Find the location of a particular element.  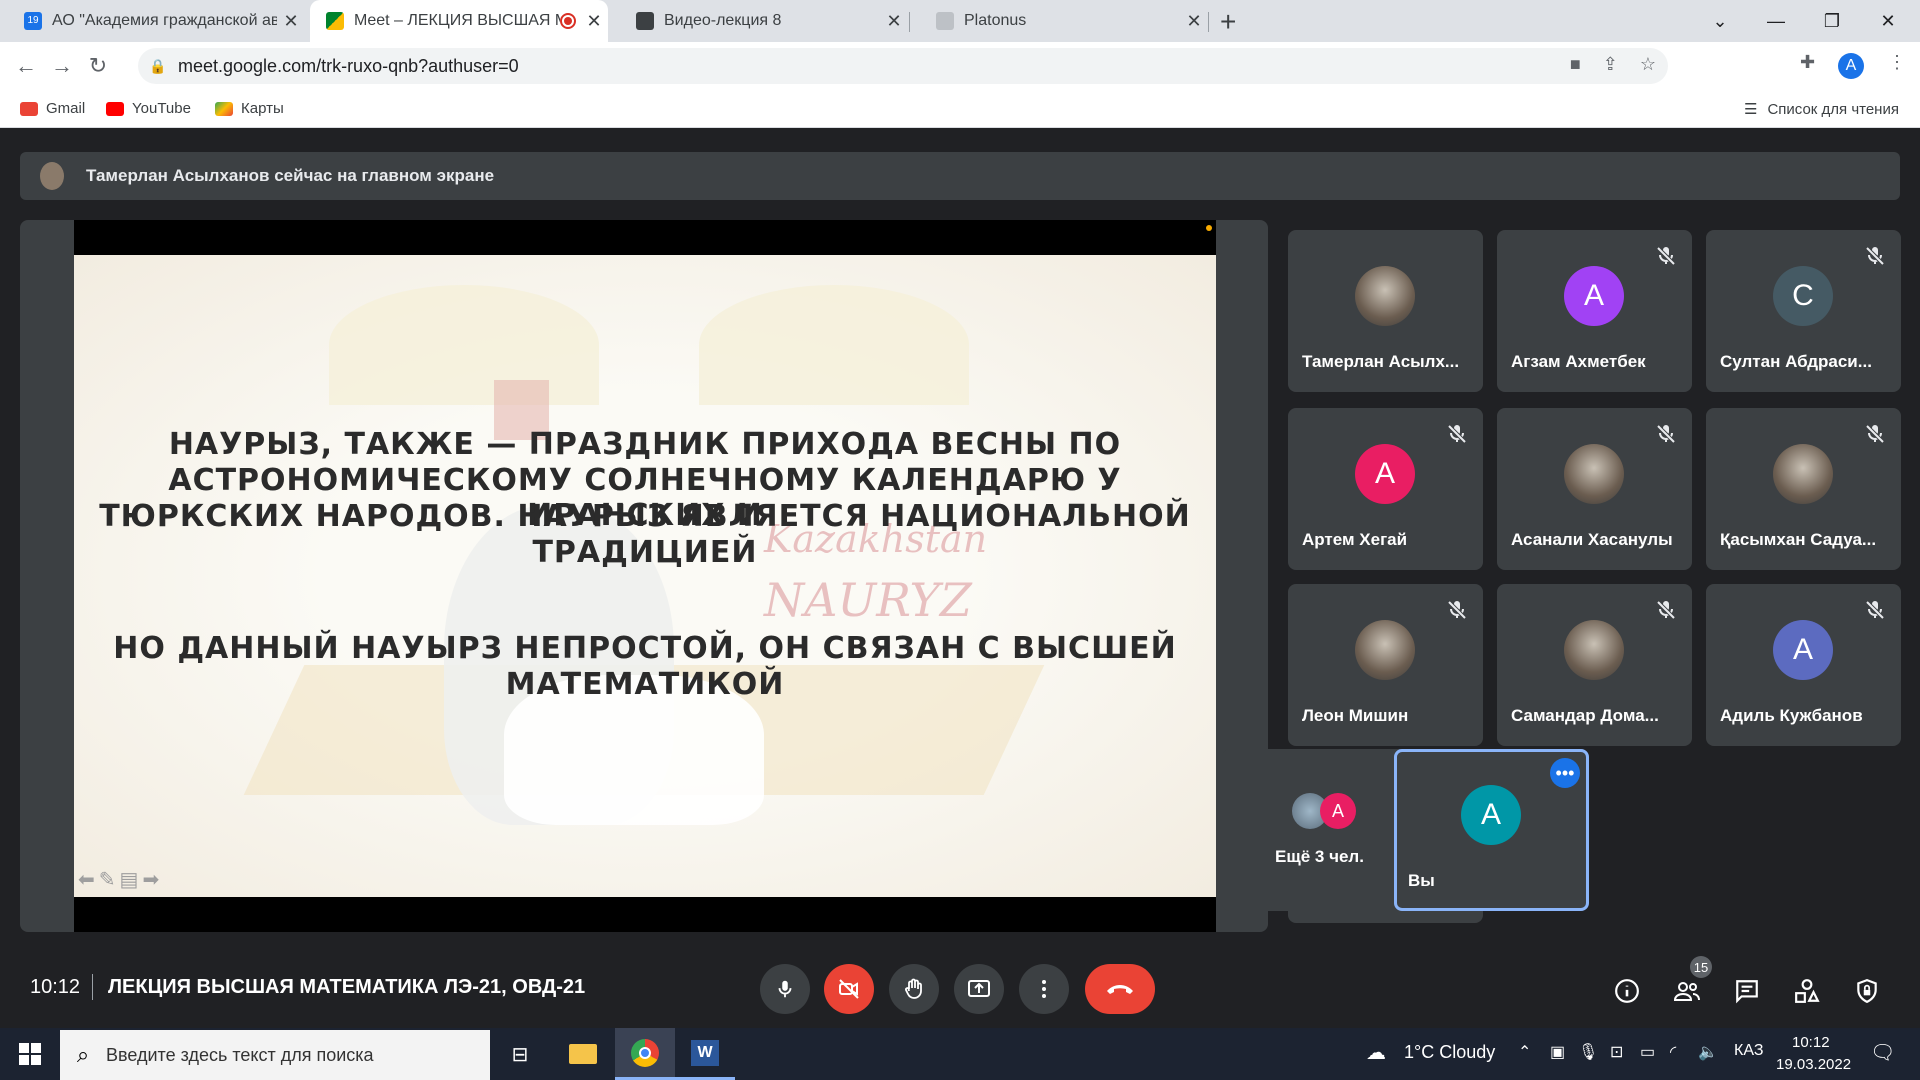

participant-name: Артем Хегай is located at coordinates (1355, 539).